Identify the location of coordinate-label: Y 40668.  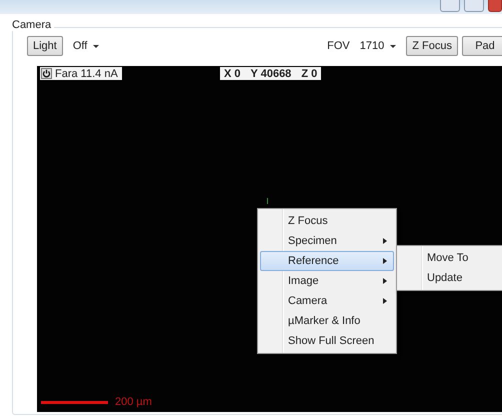
(271, 74).